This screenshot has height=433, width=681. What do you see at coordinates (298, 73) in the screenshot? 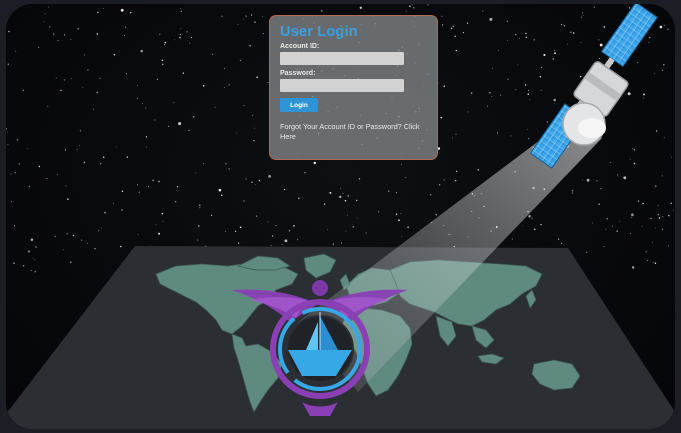
I see `password-label: Password:` at bounding box center [298, 73].